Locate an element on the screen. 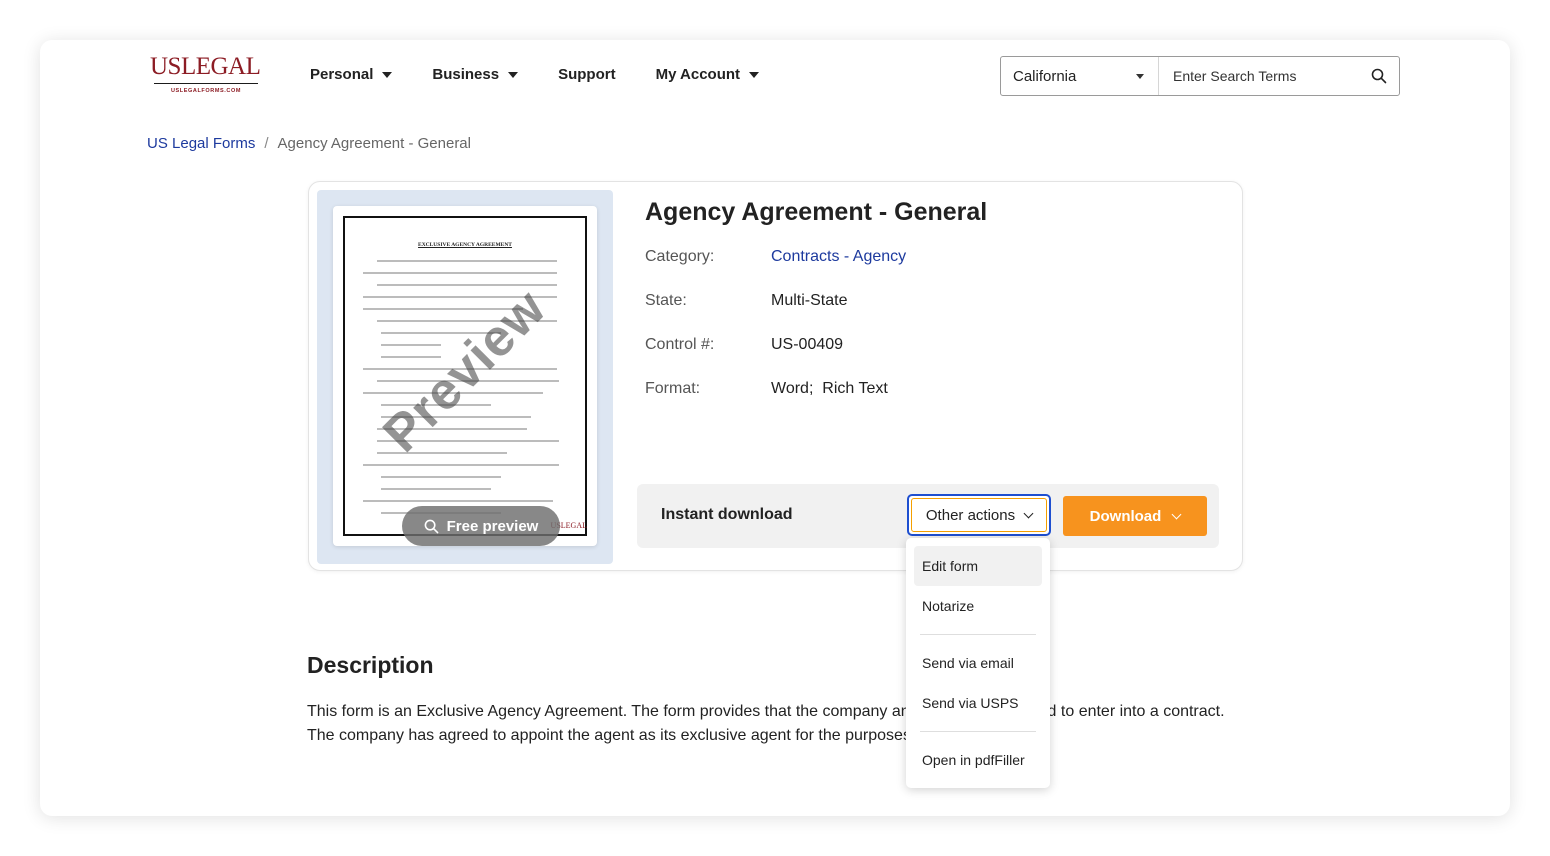 Image resolution: width=1550 pixels, height=856 pixels. meta-label: Category: is located at coordinates (680, 256).